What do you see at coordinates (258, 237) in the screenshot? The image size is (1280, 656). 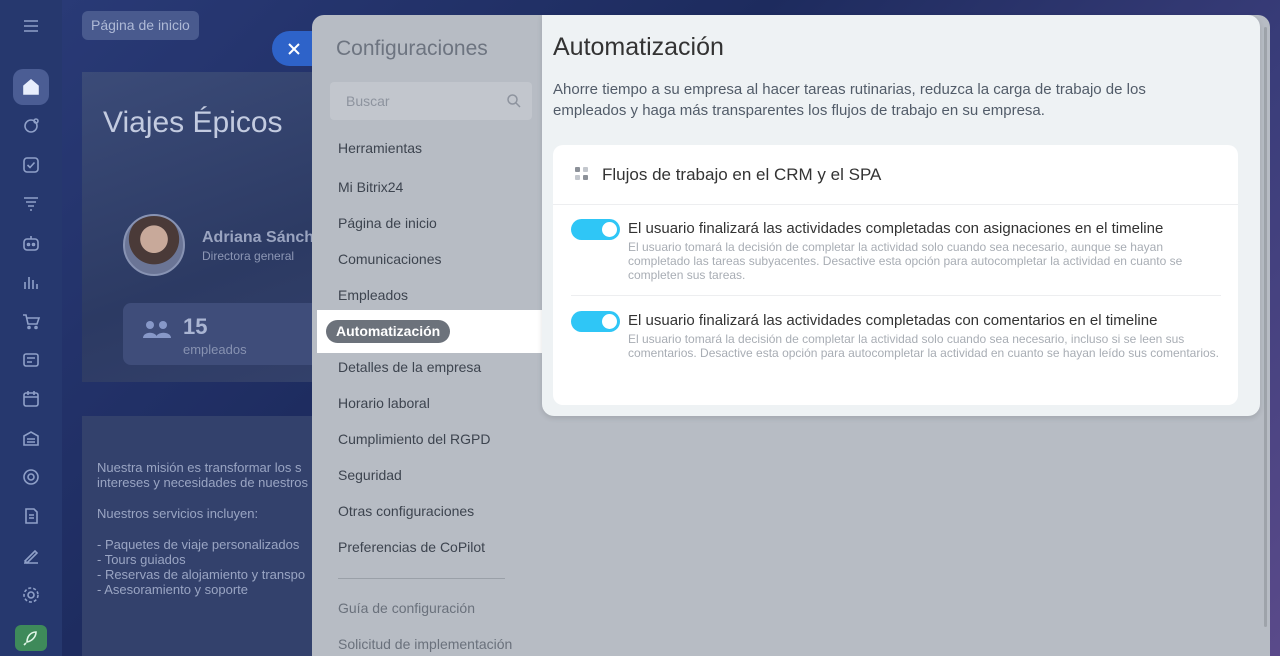 I see `person-name: Adriana Sánch` at bounding box center [258, 237].